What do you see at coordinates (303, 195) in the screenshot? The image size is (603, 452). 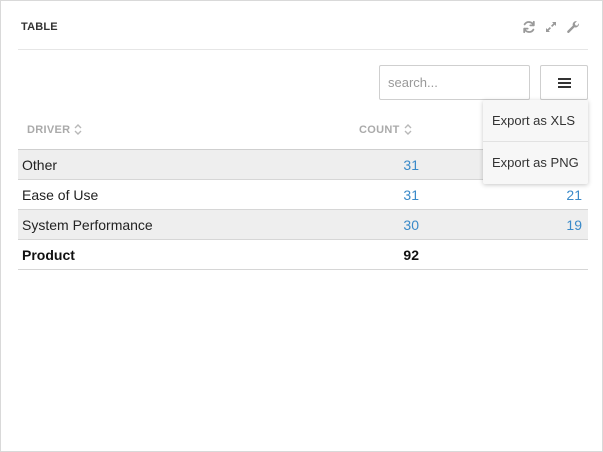 I see `table-row: Ease of Use 31 21` at bounding box center [303, 195].